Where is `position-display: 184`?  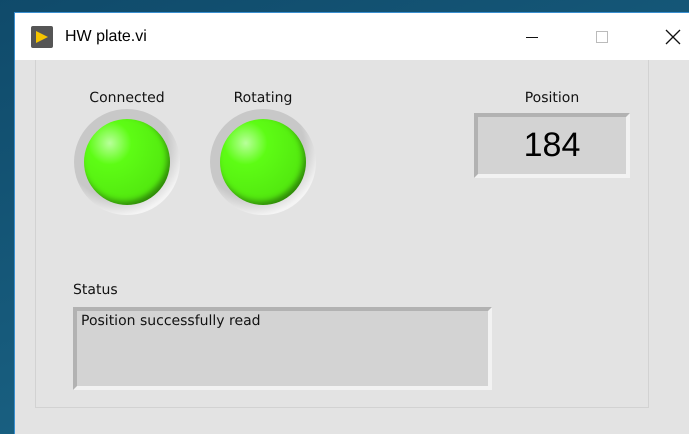
position-display: 184 is located at coordinates (552, 145).